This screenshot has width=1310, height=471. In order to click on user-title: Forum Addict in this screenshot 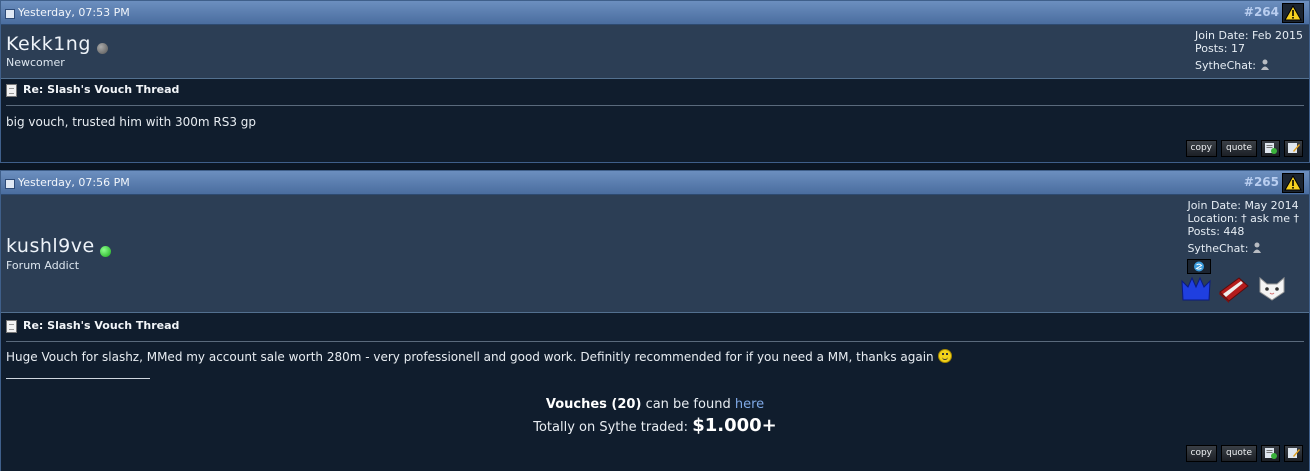, I will do `click(43, 265)`.